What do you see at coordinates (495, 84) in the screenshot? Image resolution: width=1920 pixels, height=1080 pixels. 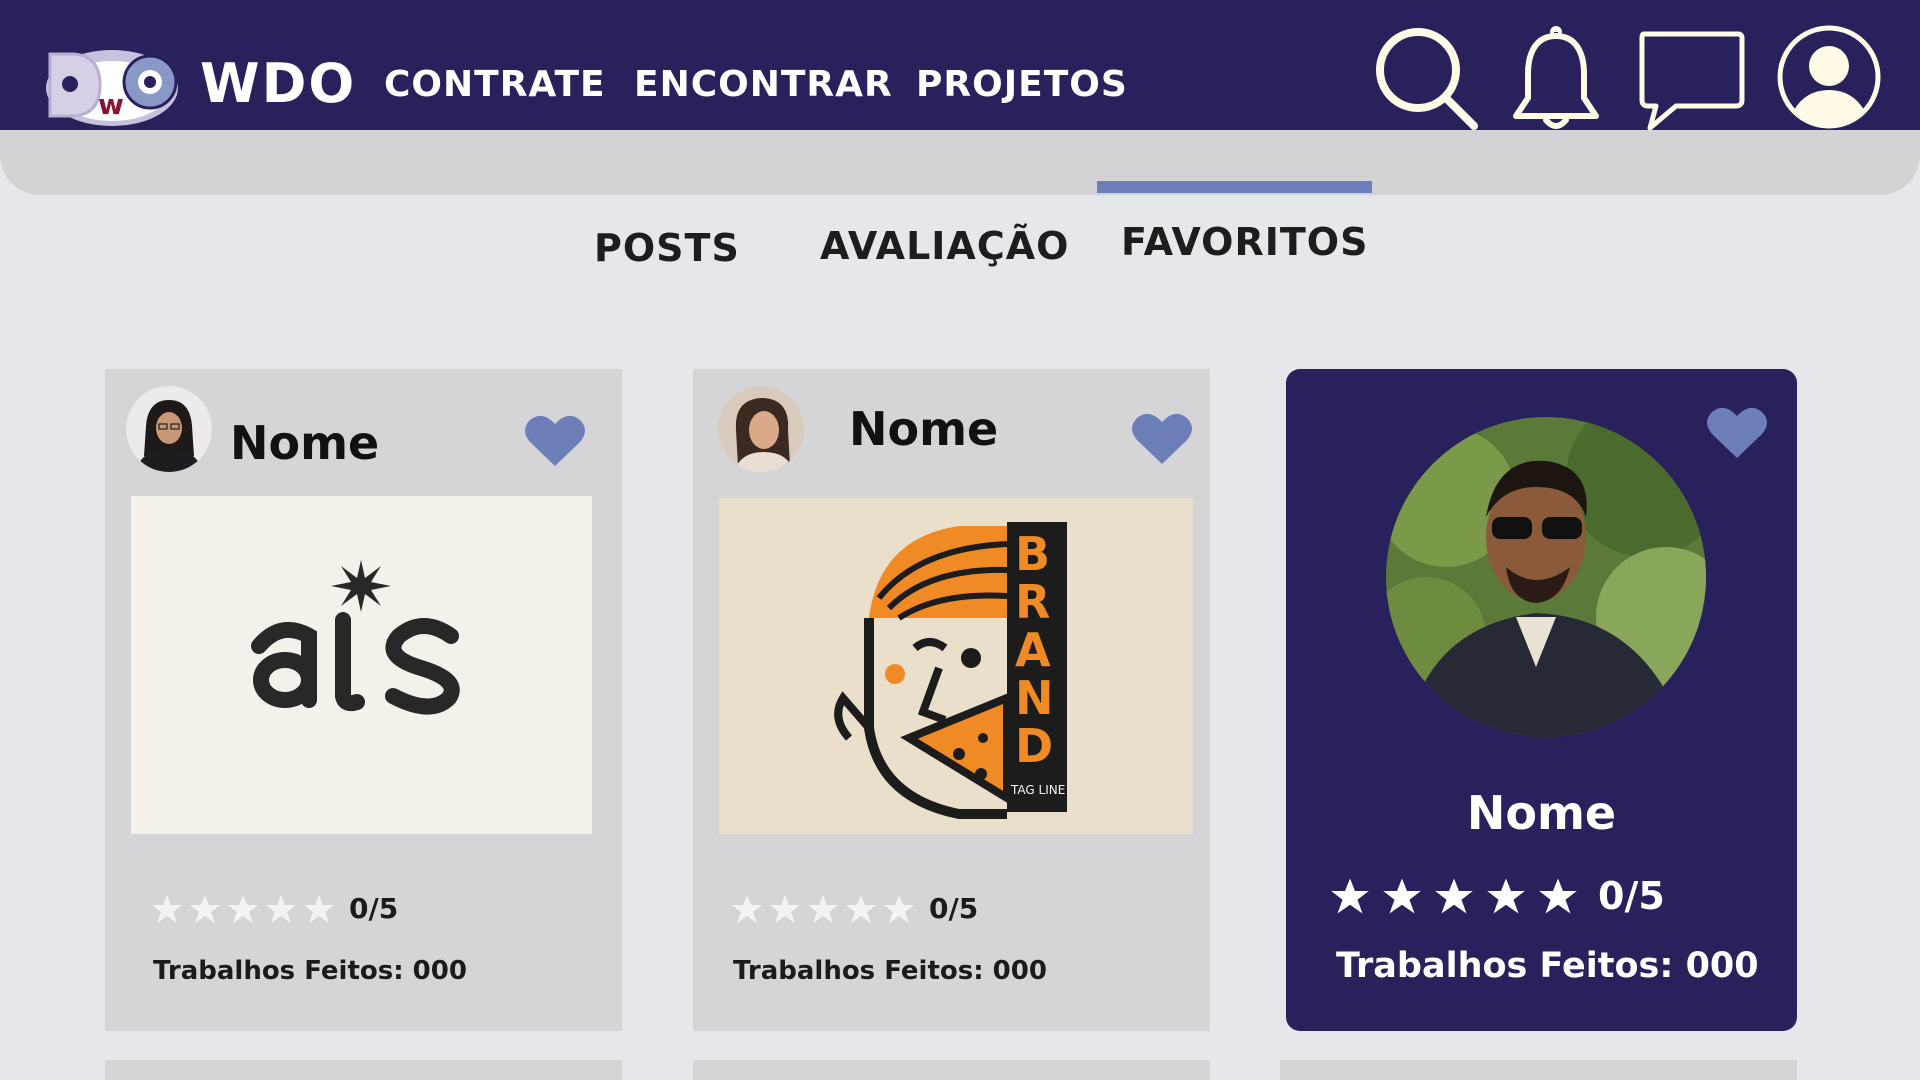 I see `nav-contrate: CONTRATE` at bounding box center [495, 84].